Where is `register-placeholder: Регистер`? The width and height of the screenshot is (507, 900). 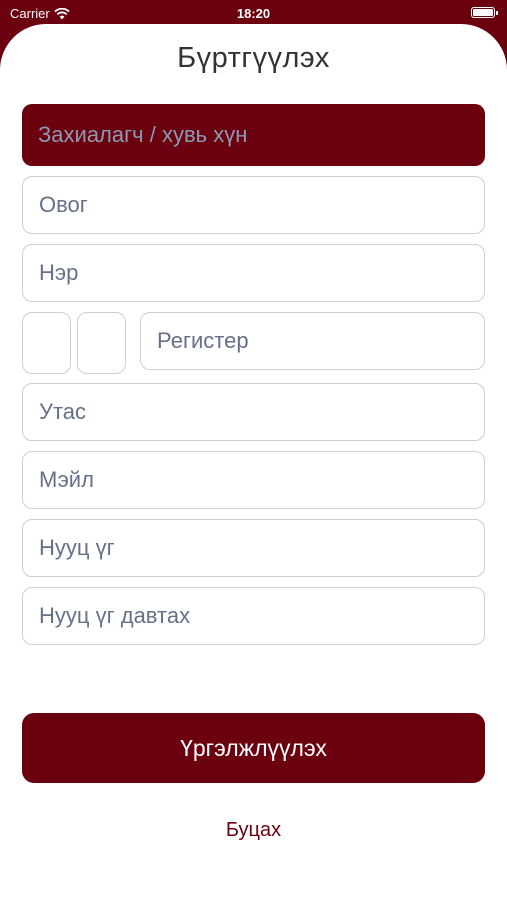
register-placeholder: Регистер is located at coordinates (203, 340).